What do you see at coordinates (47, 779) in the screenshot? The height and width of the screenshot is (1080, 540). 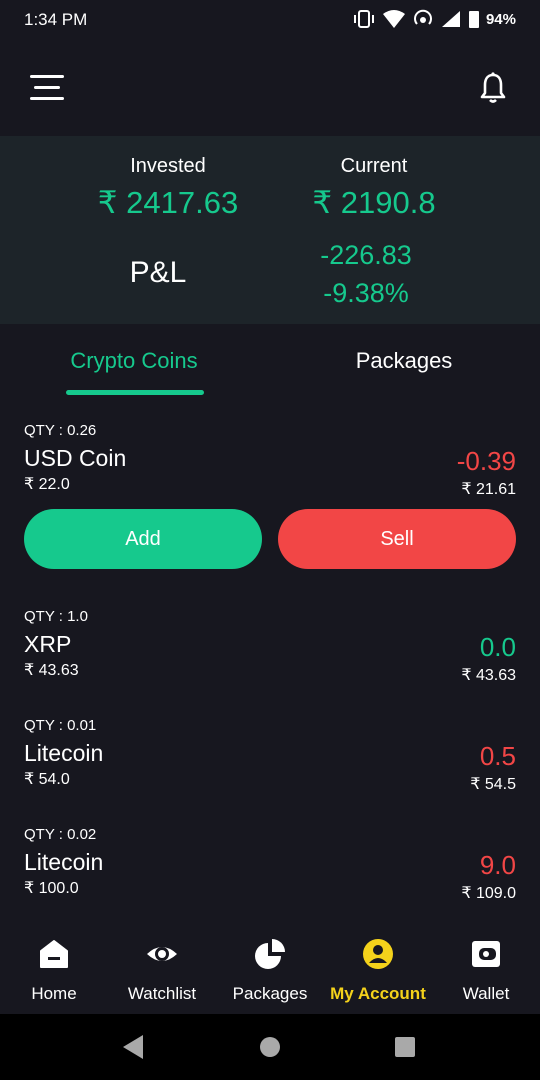 I see `holding-buy-price: ₹ 54.0` at bounding box center [47, 779].